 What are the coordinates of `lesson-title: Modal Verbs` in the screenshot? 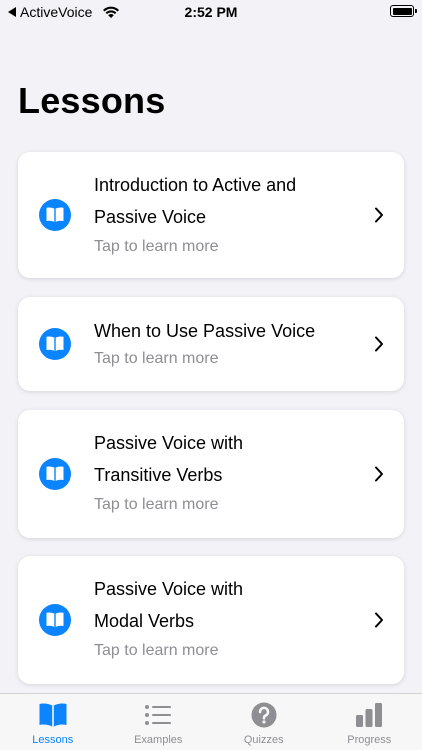 It's located at (144, 621).